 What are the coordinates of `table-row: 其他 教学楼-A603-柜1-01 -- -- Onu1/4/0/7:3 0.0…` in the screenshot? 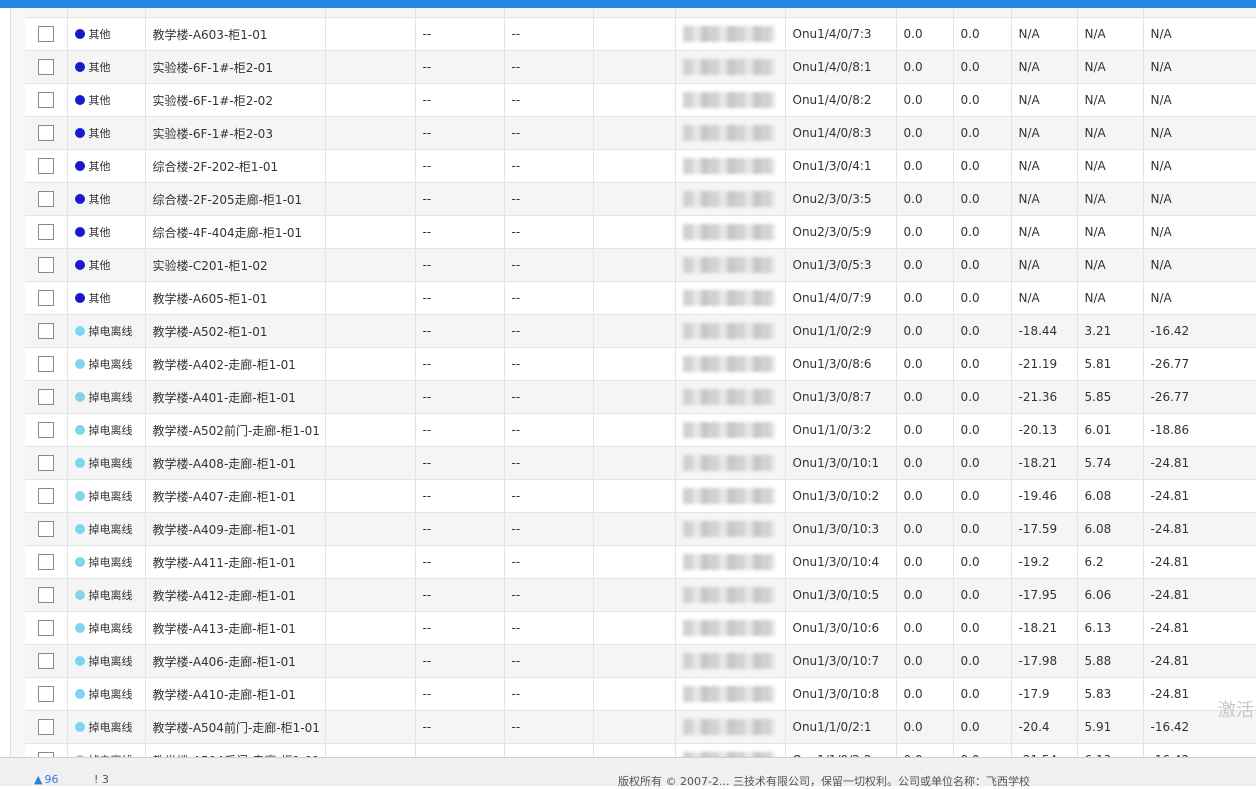 It's located at (640, 34).